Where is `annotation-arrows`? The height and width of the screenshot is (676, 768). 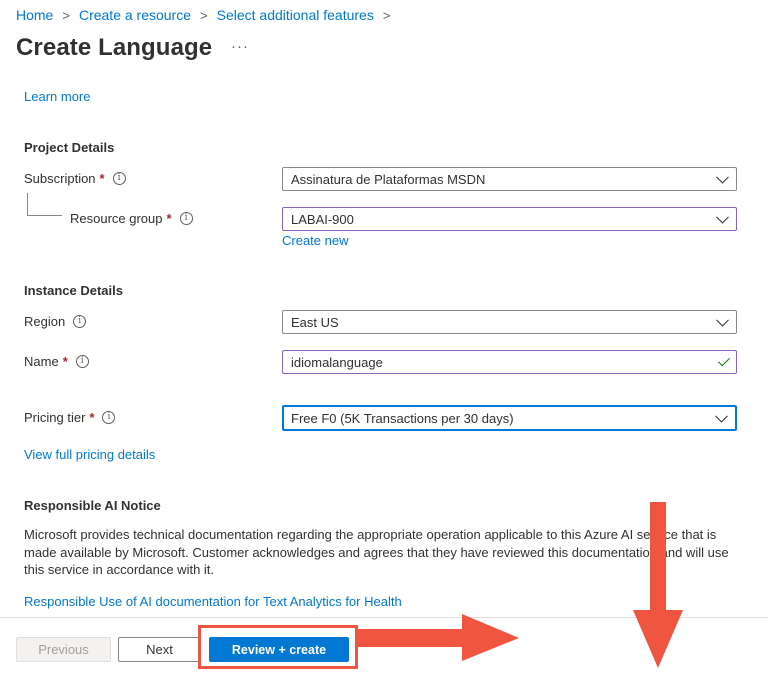
annotation-arrows is located at coordinates (520, 585).